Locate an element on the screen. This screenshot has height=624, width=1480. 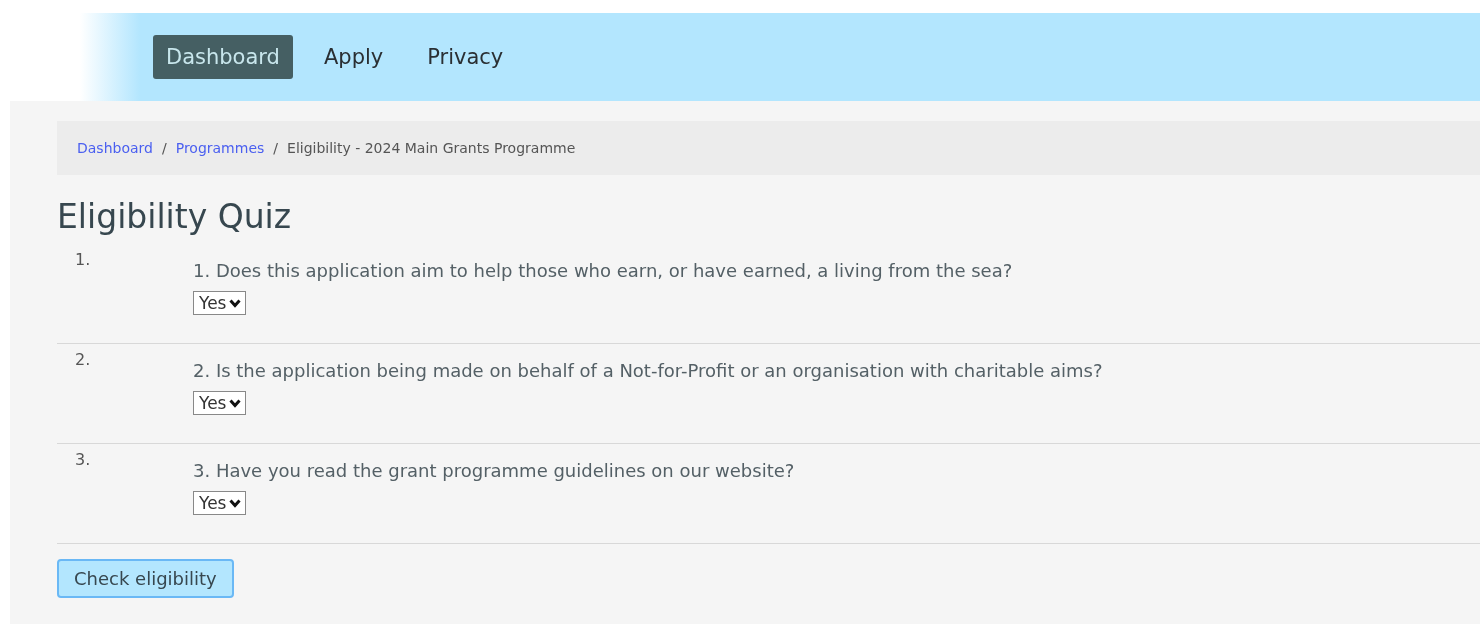
nav-link: Privacy is located at coordinates (465, 57).